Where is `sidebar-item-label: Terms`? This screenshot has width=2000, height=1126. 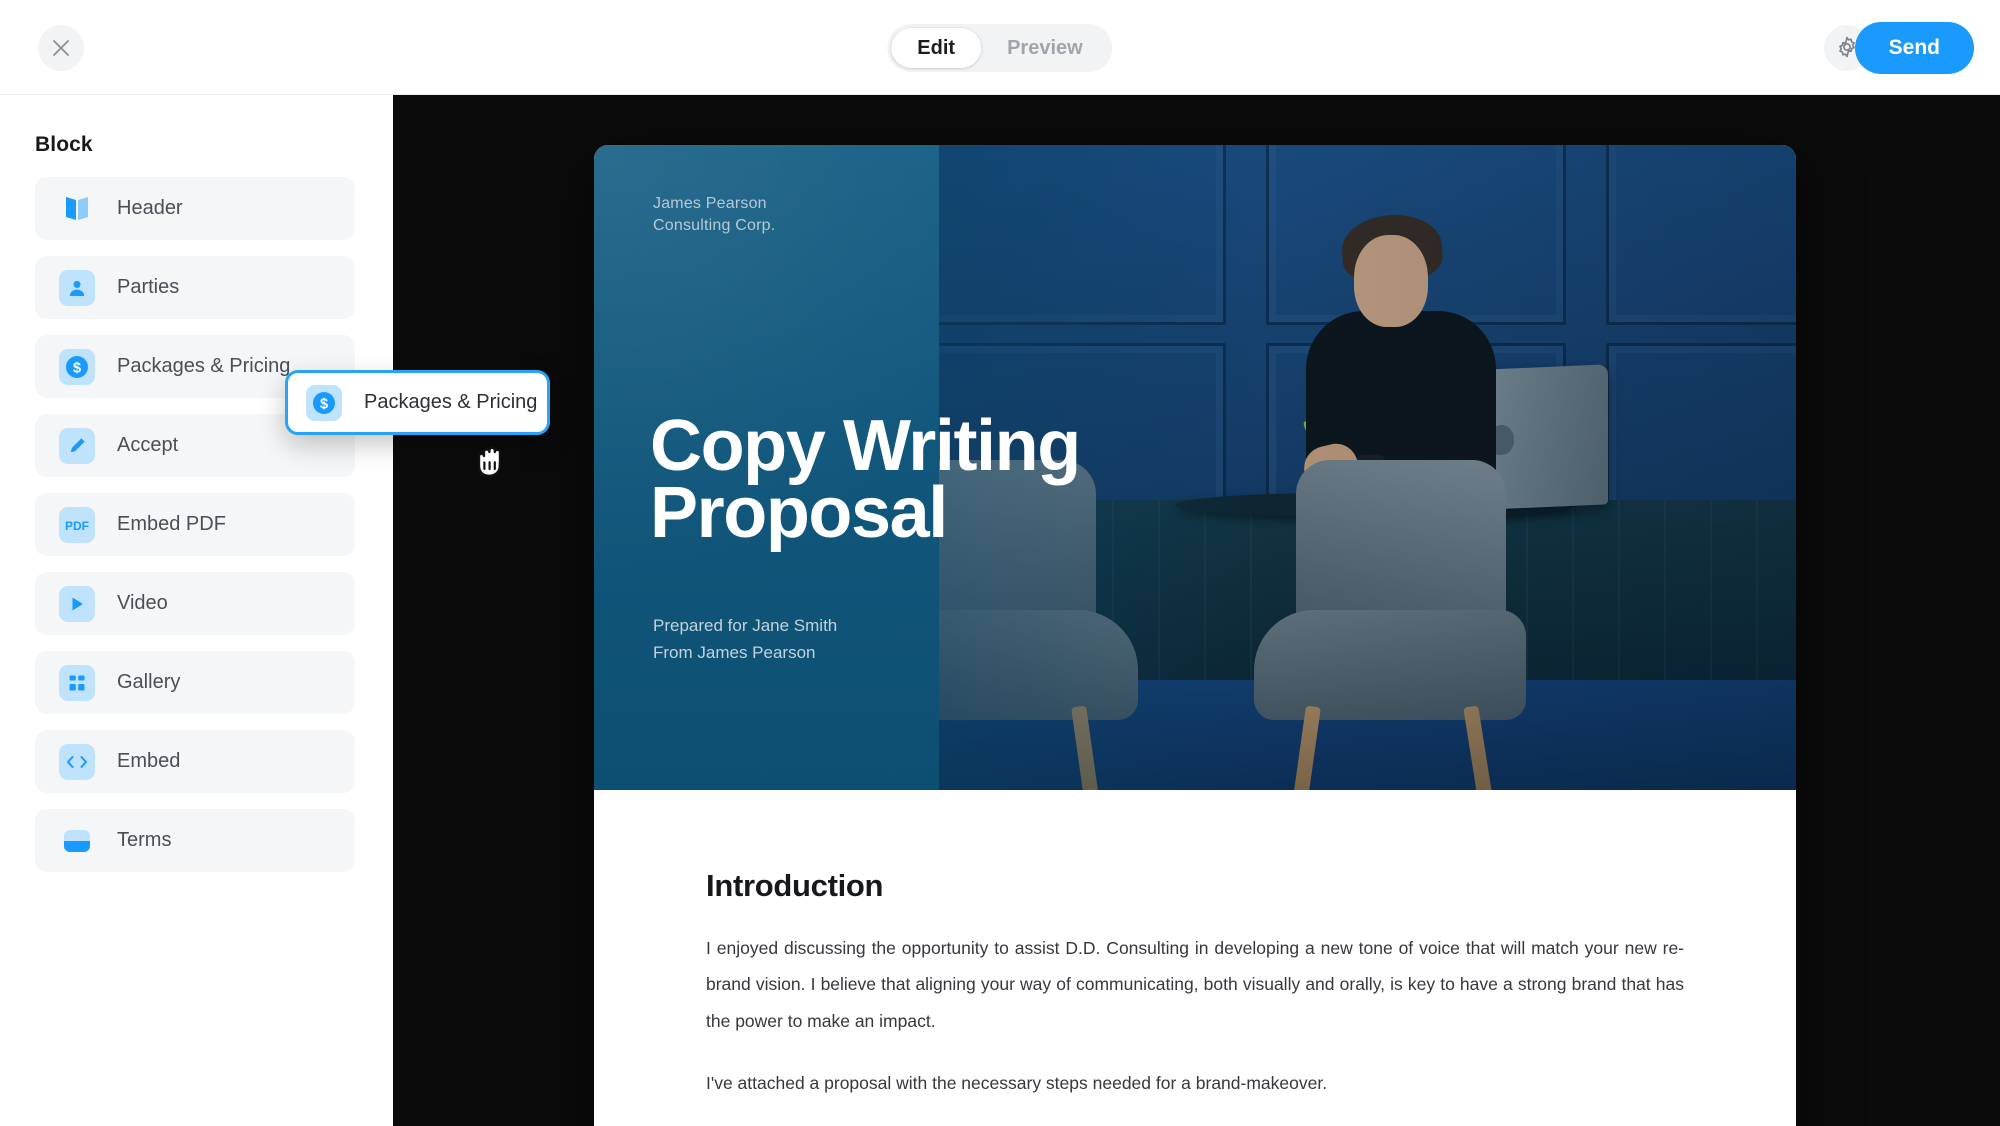 sidebar-item-label: Terms is located at coordinates (144, 840).